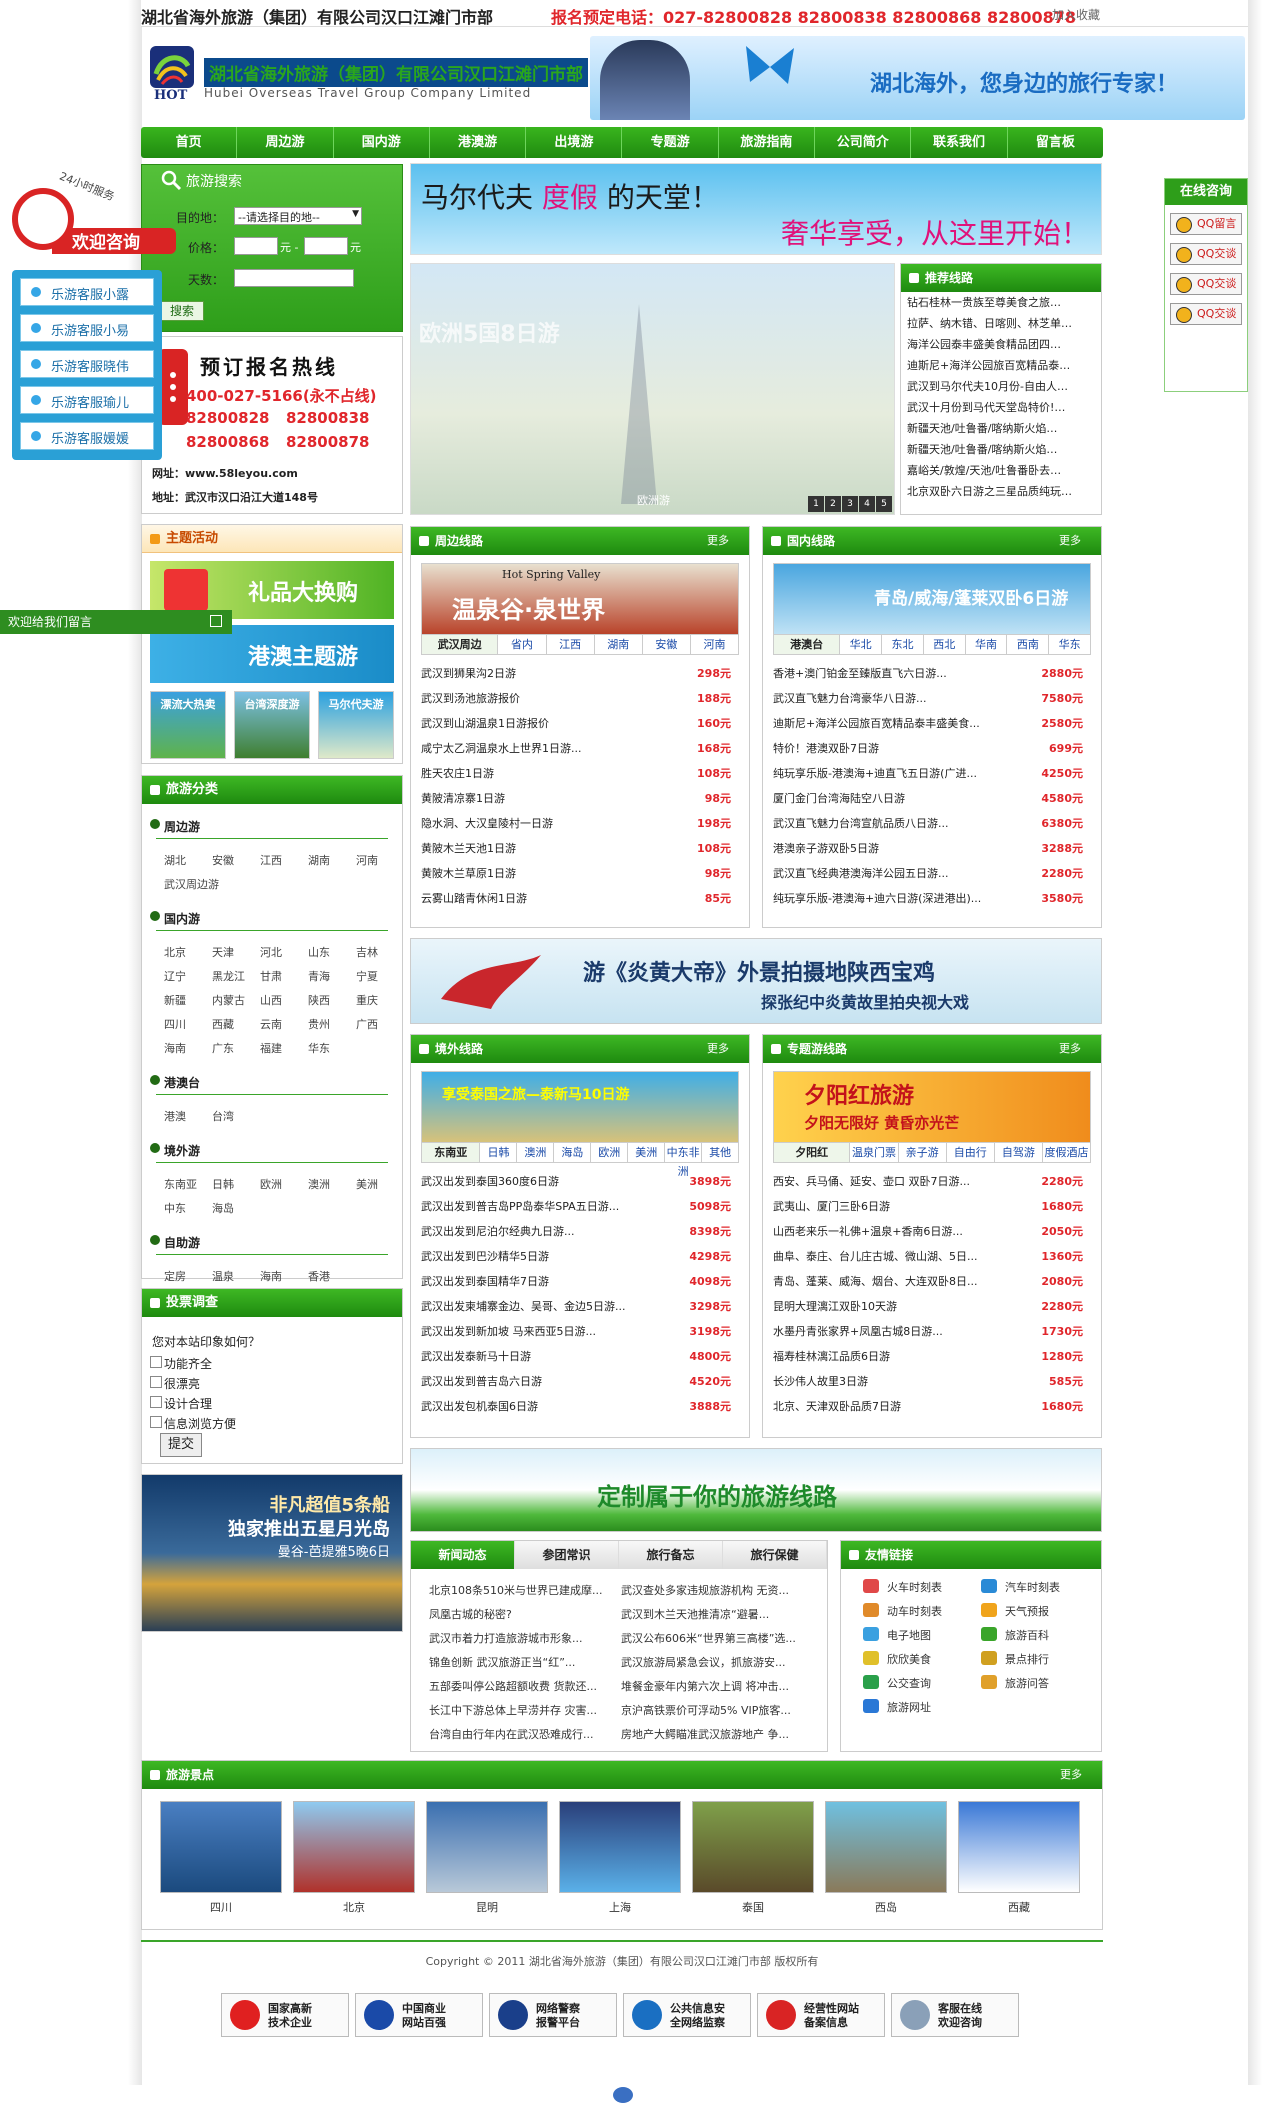 The width and height of the screenshot is (1265, 2105). What do you see at coordinates (987, 644) in the screenshot?
I see `route-tab: 华南` at bounding box center [987, 644].